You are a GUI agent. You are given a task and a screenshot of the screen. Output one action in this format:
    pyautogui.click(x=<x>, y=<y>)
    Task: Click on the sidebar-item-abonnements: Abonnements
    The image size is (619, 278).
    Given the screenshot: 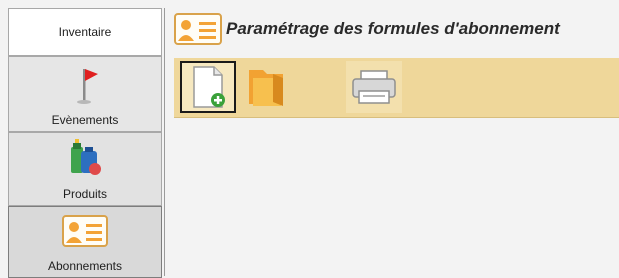 What is the action you would take?
    pyautogui.click(x=85, y=242)
    